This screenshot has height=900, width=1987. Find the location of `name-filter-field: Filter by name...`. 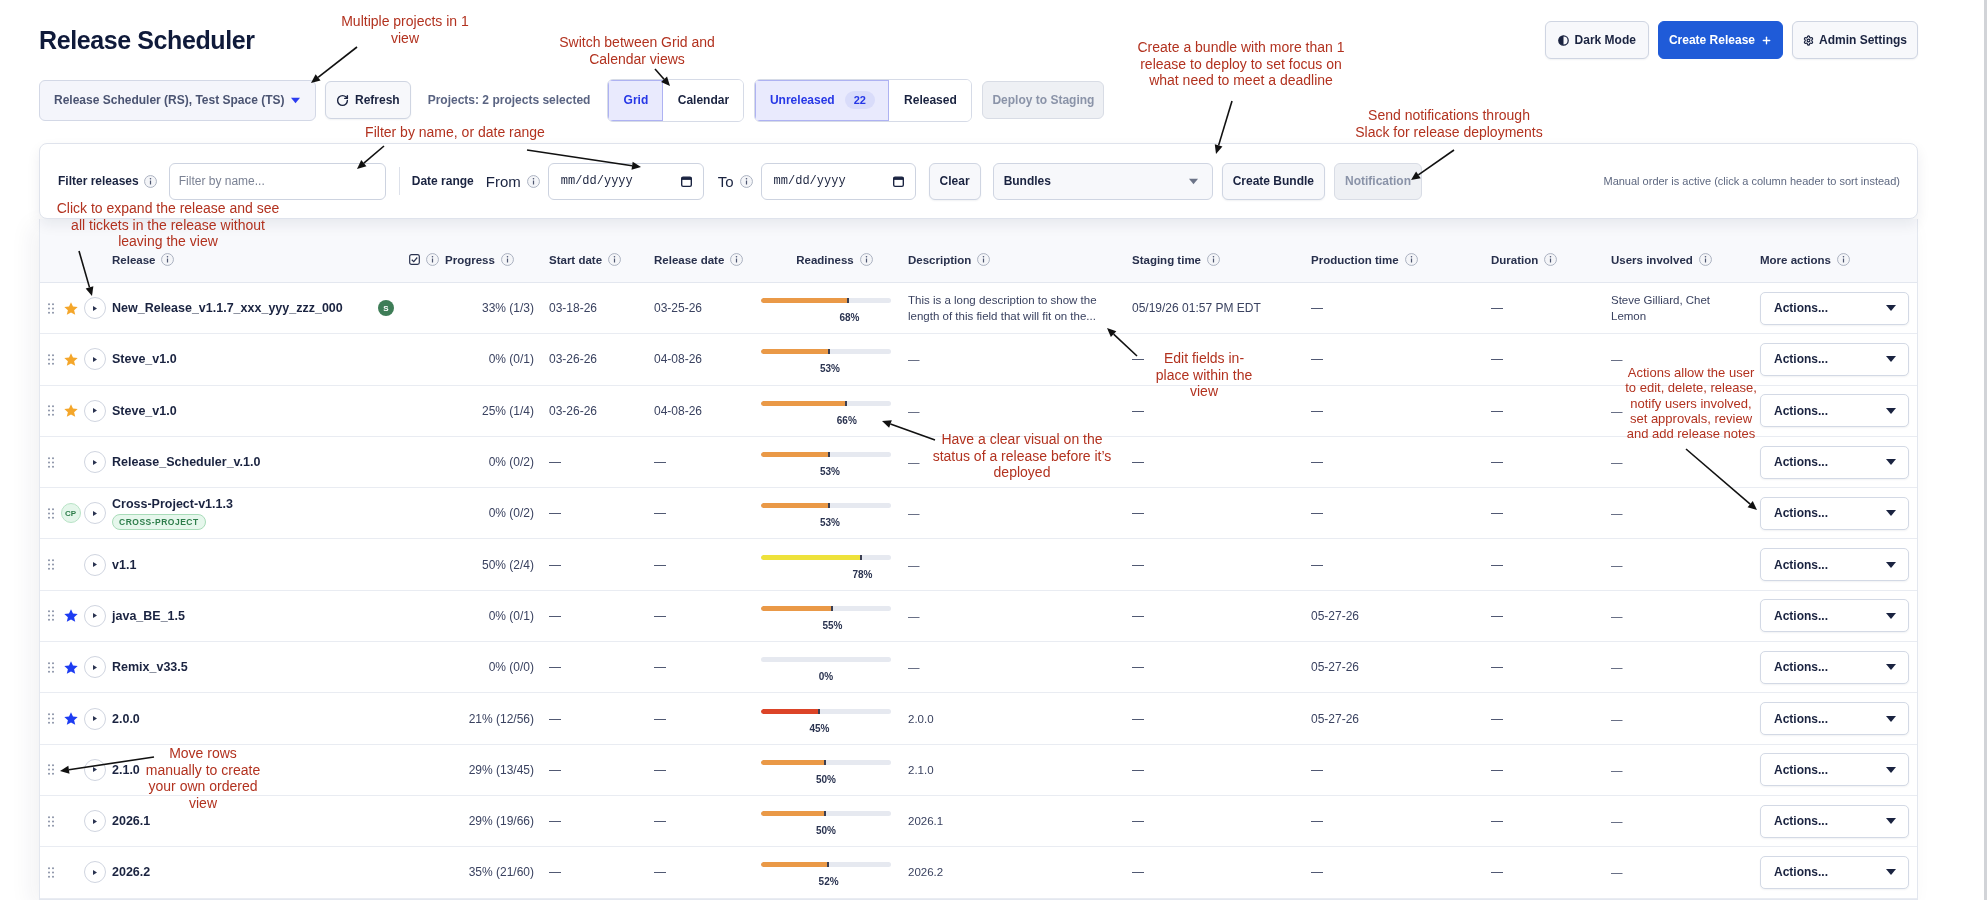

name-filter-field: Filter by name... is located at coordinates (277, 181).